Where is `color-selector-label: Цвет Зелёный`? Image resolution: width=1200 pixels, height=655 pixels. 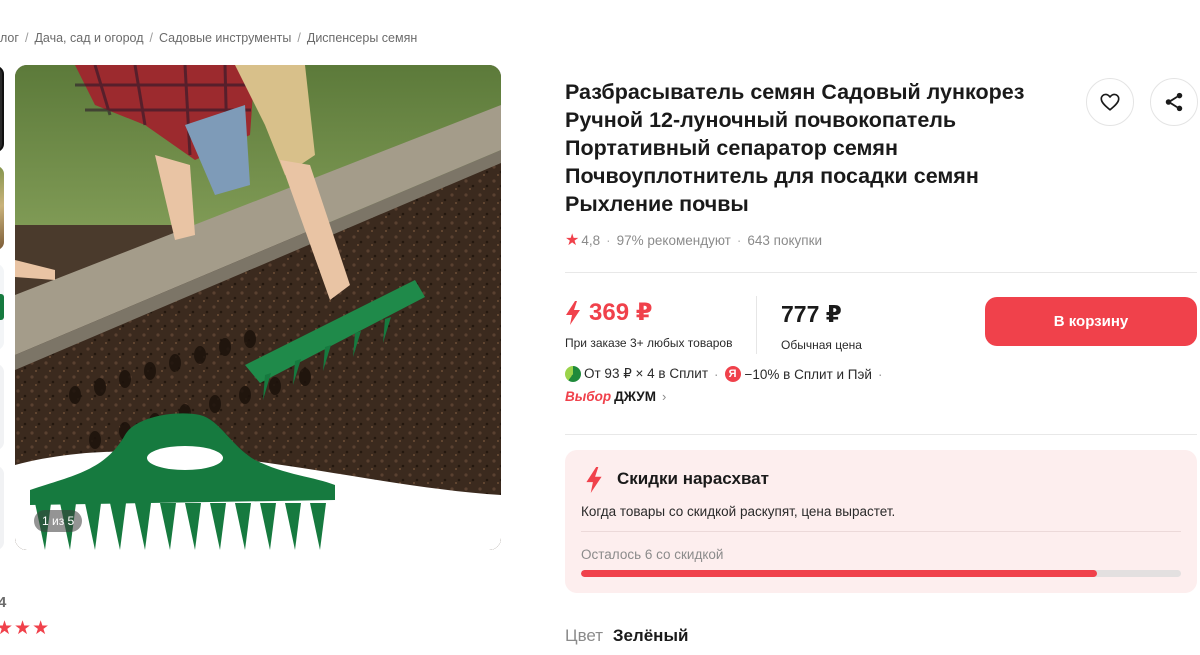 color-selector-label: Цвет Зелёный is located at coordinates (626, 636).